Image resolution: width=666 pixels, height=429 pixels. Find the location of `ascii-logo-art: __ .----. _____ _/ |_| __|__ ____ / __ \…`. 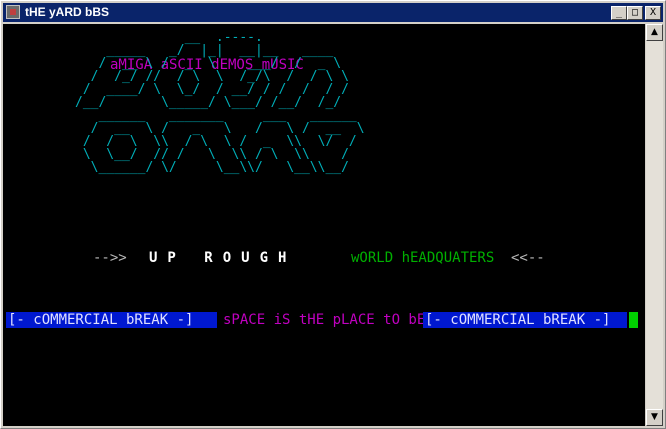

ascii-logo-art: __ .----. _____ _/ |_| __|__ ____ / __ \… is located at coordinates (220, 102).